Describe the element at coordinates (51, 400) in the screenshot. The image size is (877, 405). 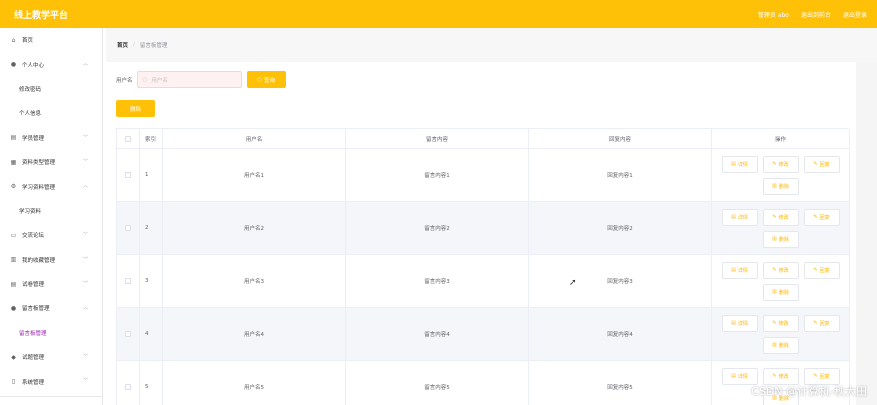
I see `sidebar-footer` at that location.